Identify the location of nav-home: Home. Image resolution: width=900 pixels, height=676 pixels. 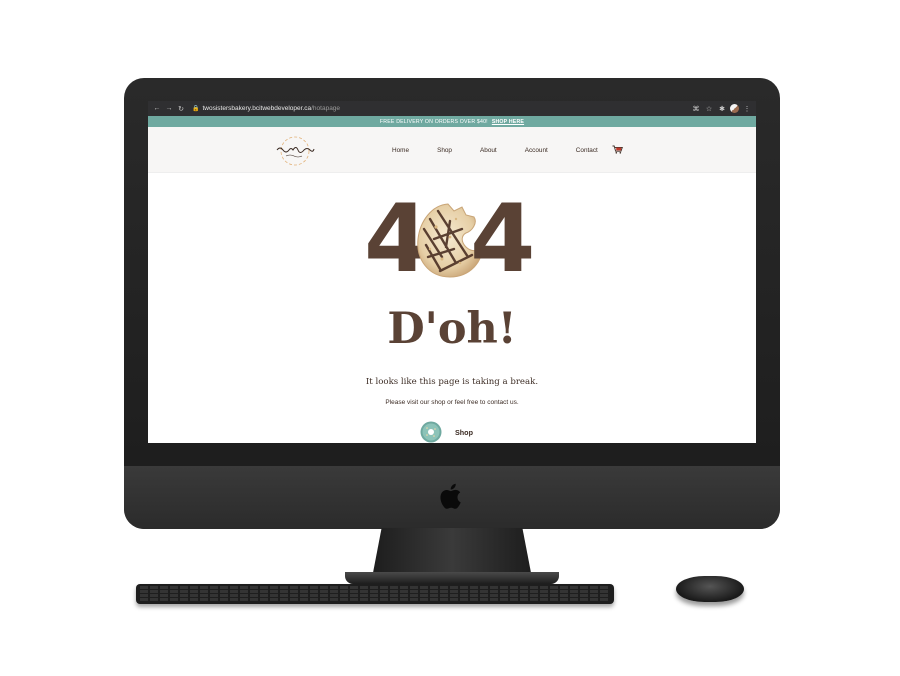
(400, 150).